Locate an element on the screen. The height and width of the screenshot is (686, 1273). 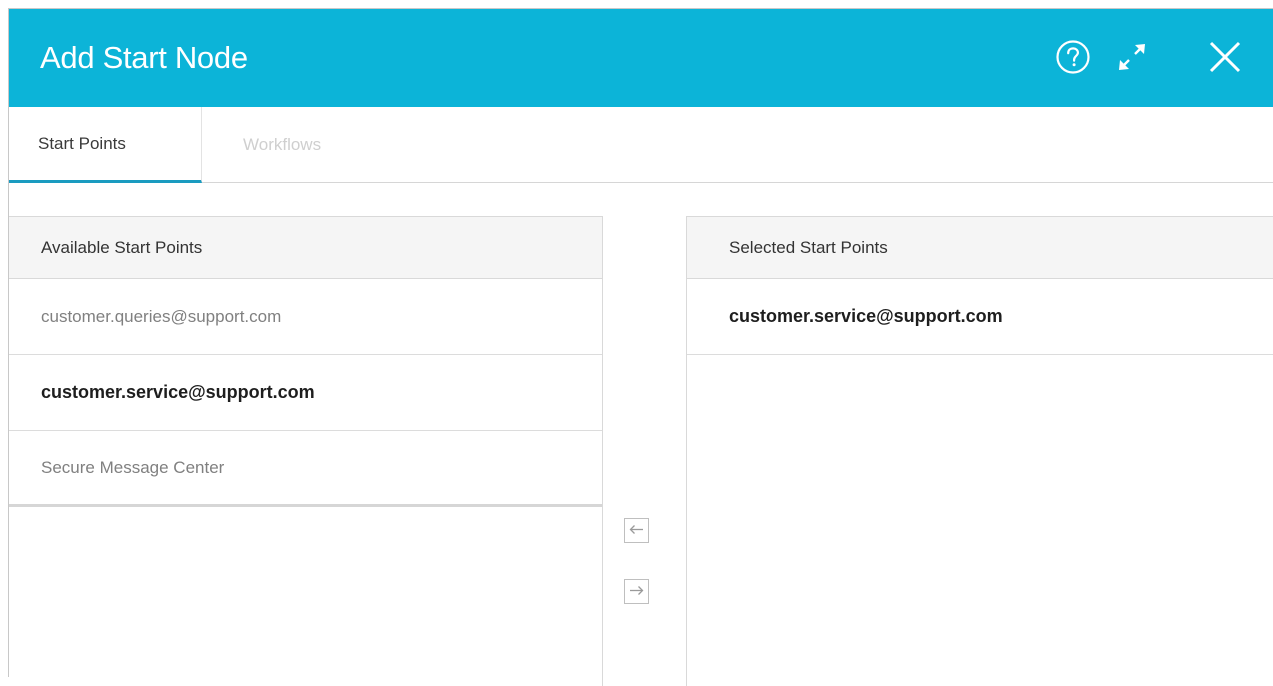
expand-button is located at coordinates (1132, 57).